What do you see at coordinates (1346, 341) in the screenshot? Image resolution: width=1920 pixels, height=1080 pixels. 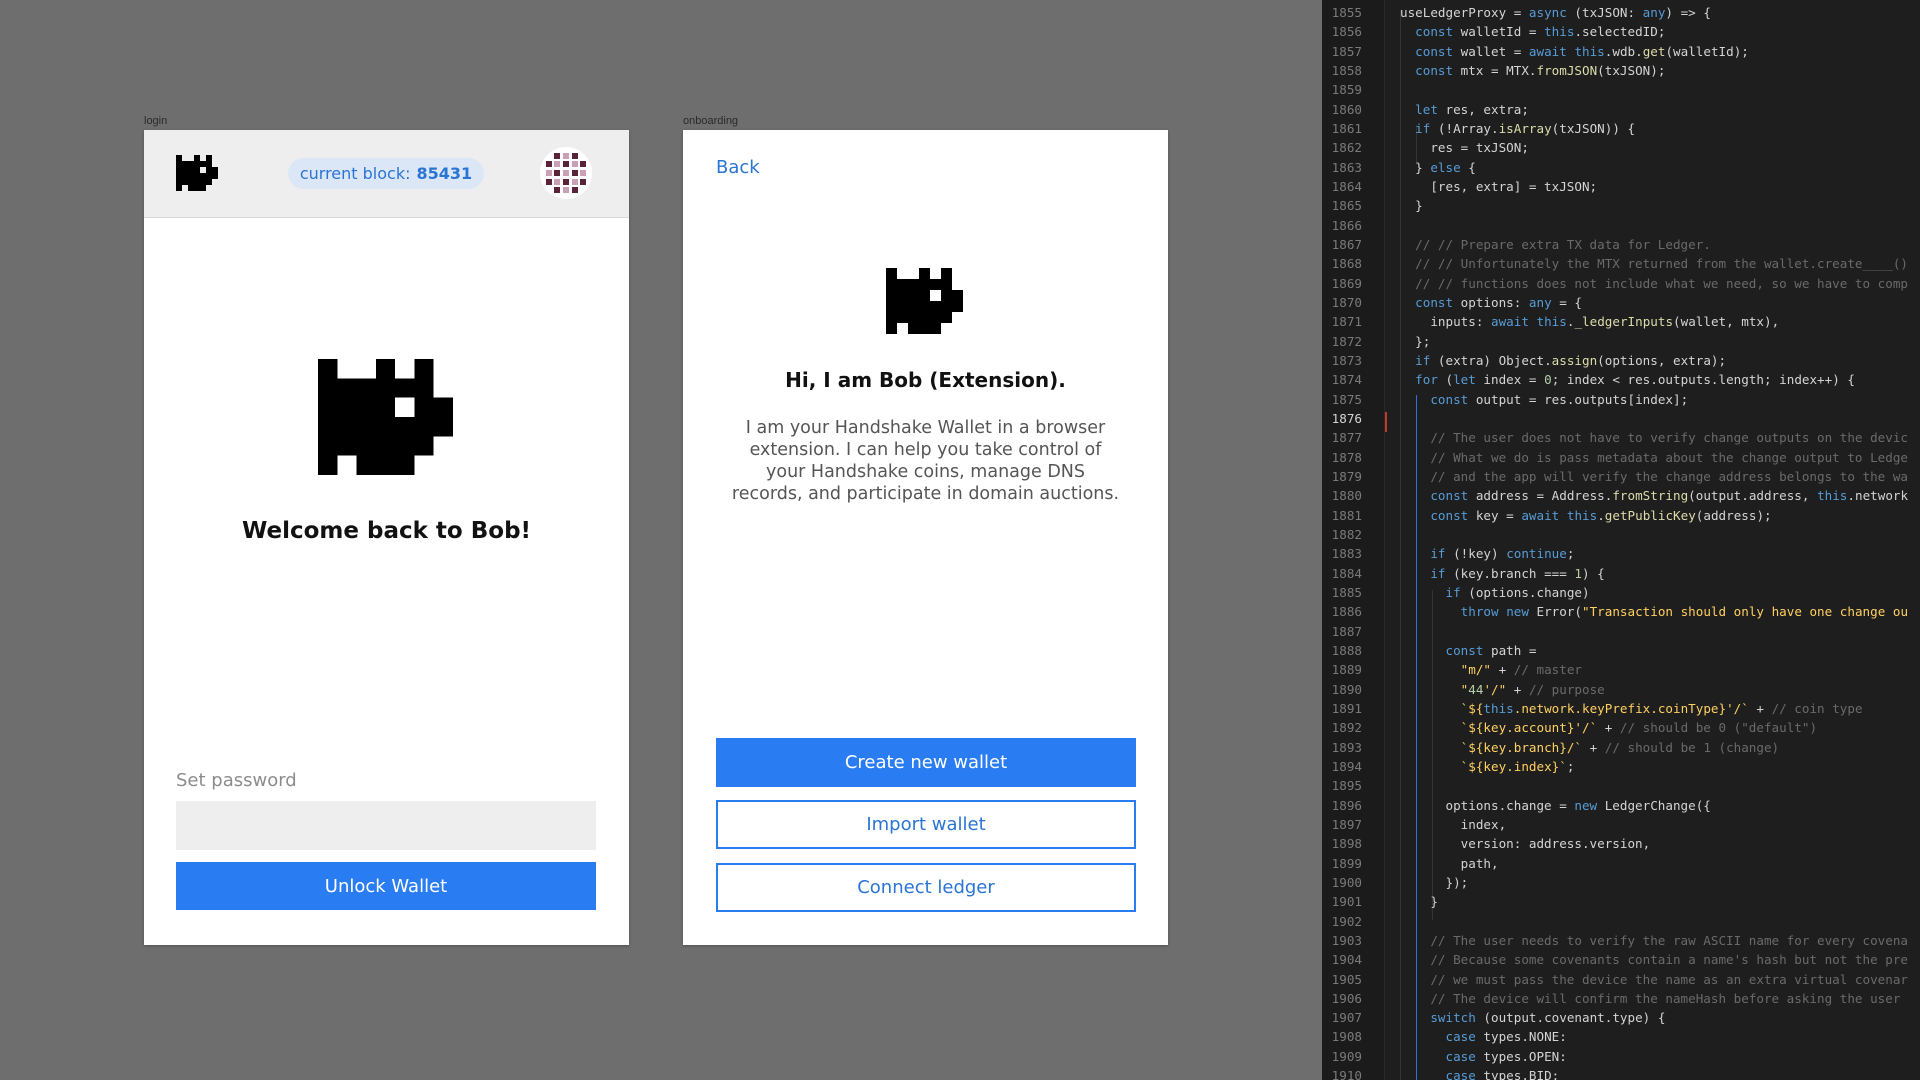 I see `line-number: 1872` at bounding box center [1346, 341].